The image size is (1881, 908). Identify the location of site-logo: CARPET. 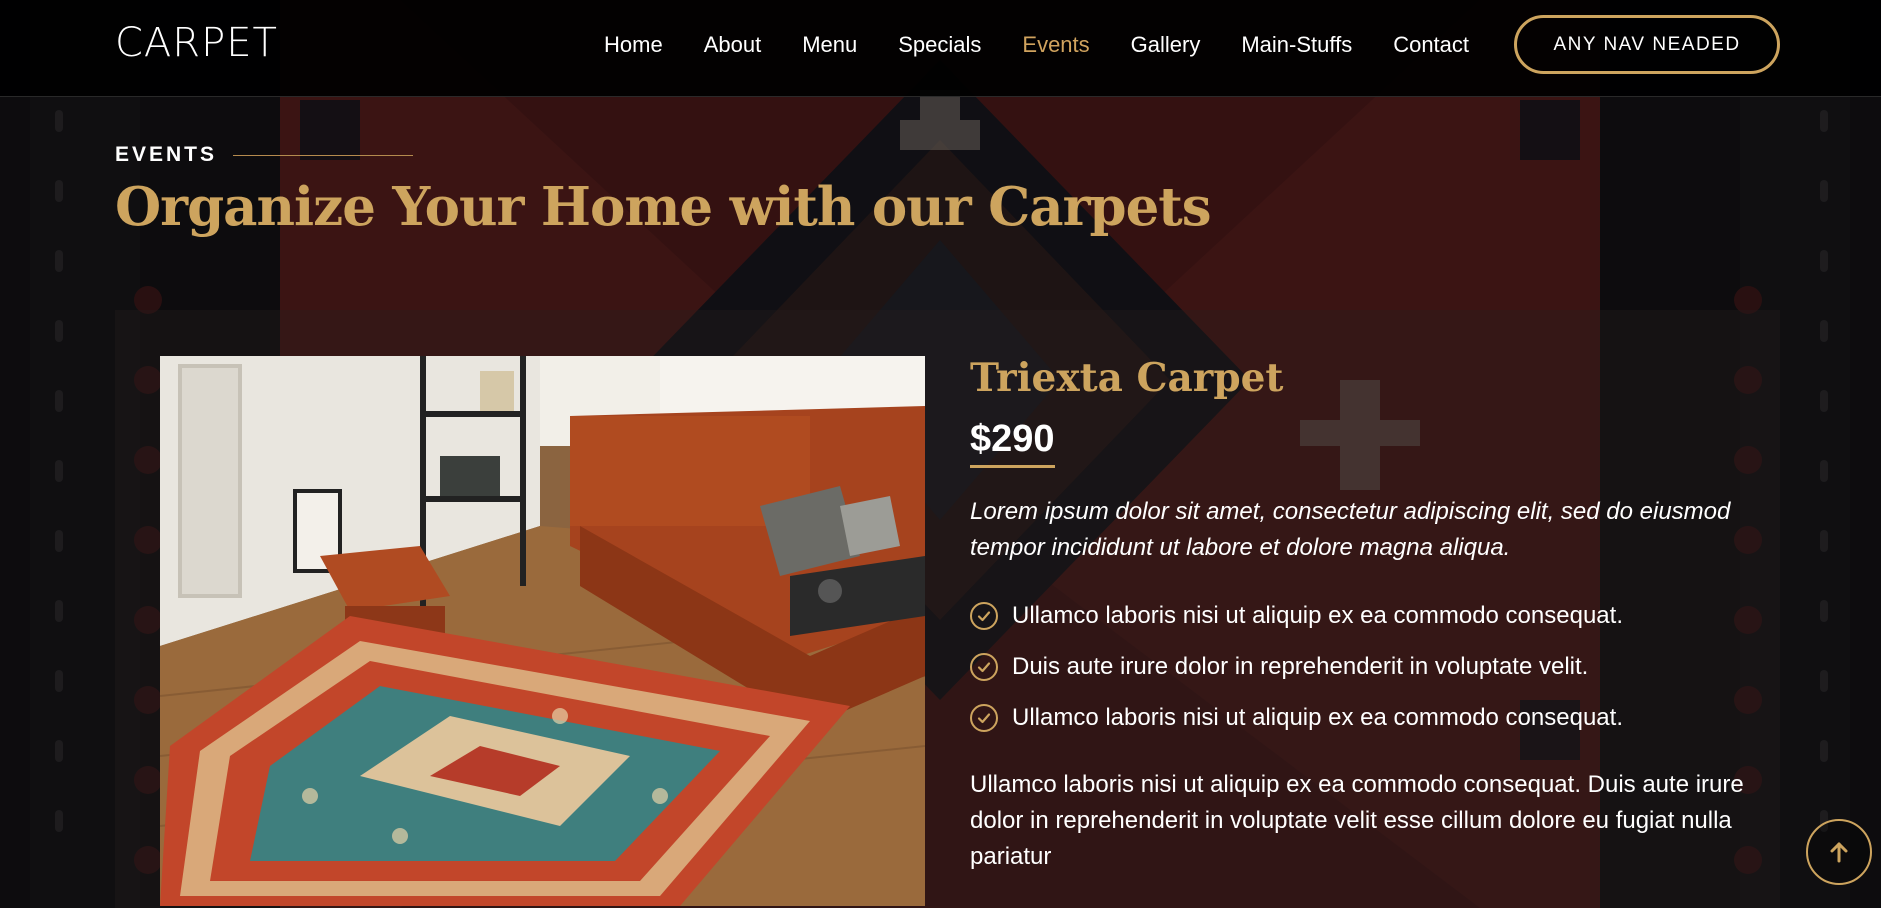
(196, 43).